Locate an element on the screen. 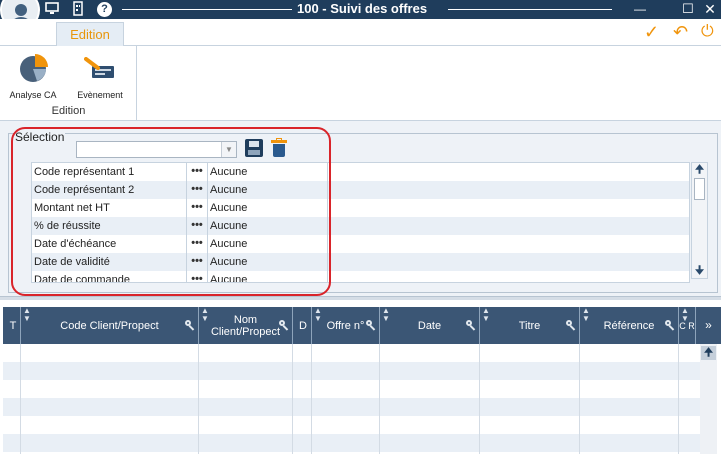 The height and width of the screenshot is (454, 721). pie-chart-icon is located at coordinates (34, 69).